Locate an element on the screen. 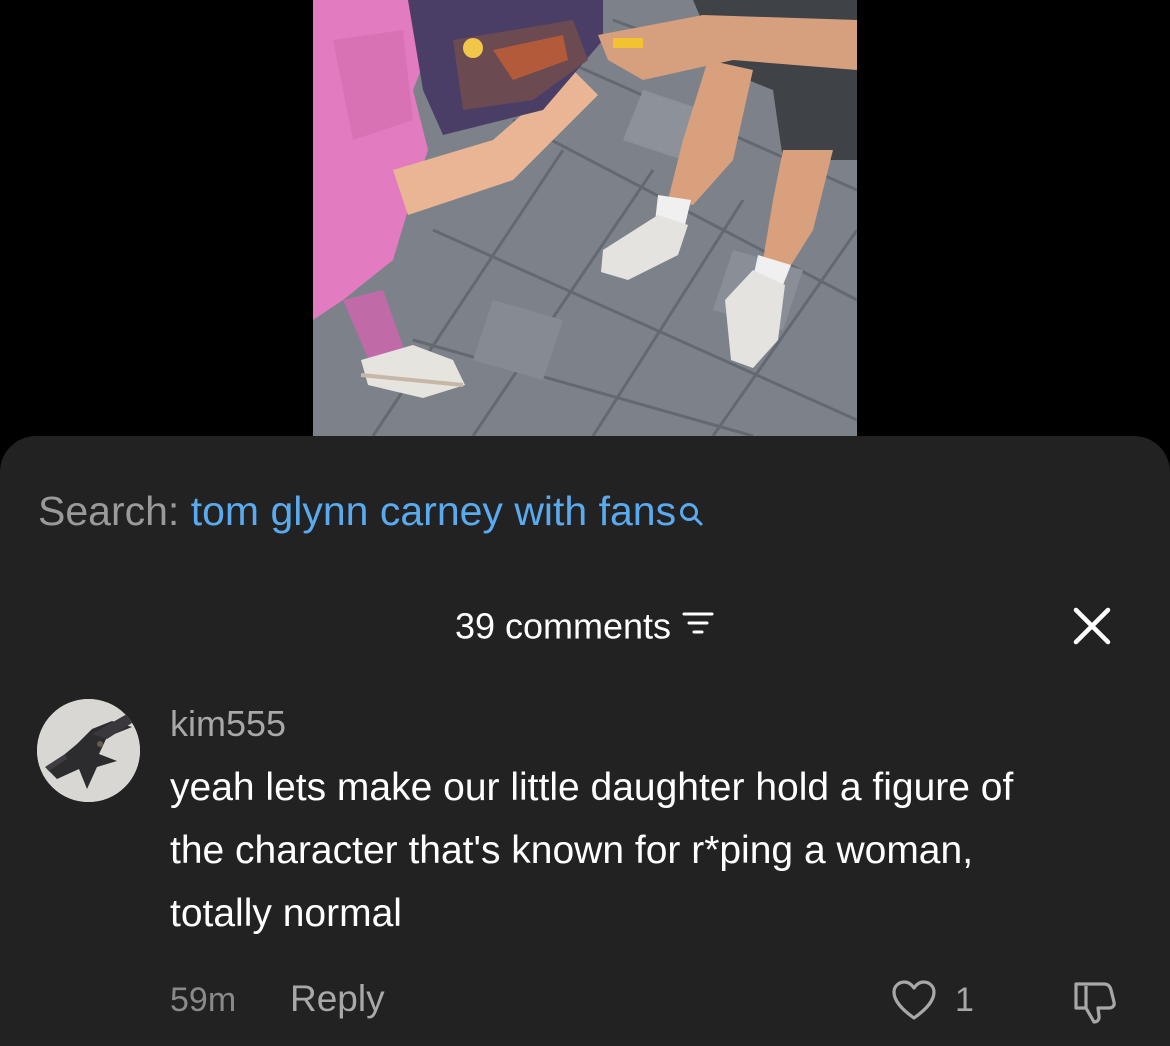 Image resolution: width=1170 pixels, height=1046 pixels. search-query-link: tom glynn carney with fans is located at coordinates (433, 511).